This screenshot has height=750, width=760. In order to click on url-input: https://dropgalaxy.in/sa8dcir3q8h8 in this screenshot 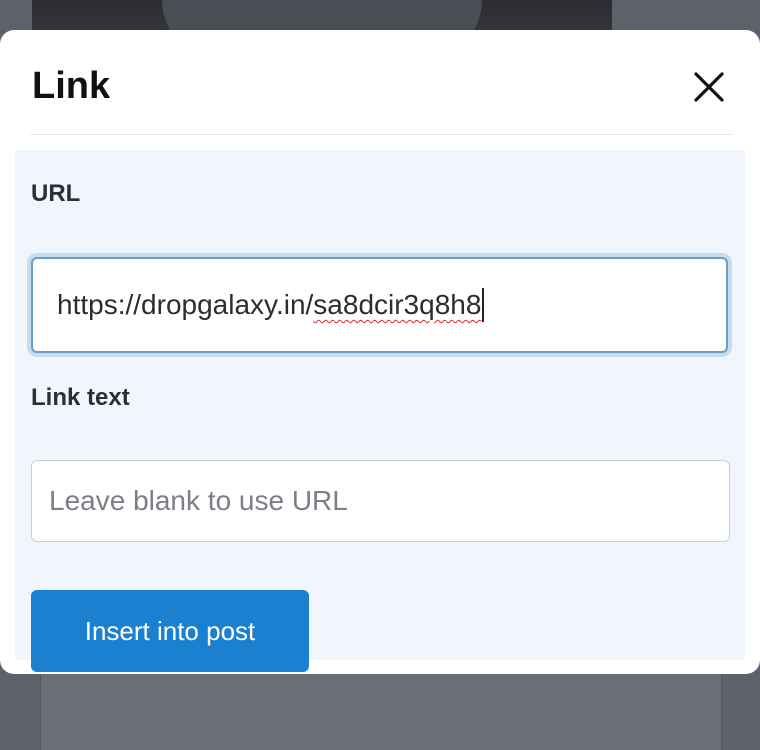, I will do `click(379, 305)`.